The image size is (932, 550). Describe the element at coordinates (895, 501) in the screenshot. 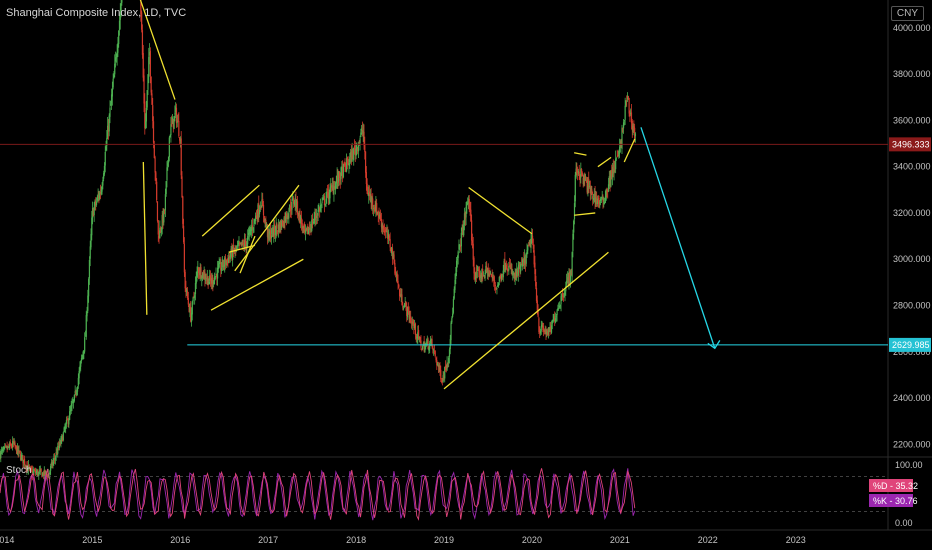

I see `stoch-value-label: %K - 30.76` at that location.